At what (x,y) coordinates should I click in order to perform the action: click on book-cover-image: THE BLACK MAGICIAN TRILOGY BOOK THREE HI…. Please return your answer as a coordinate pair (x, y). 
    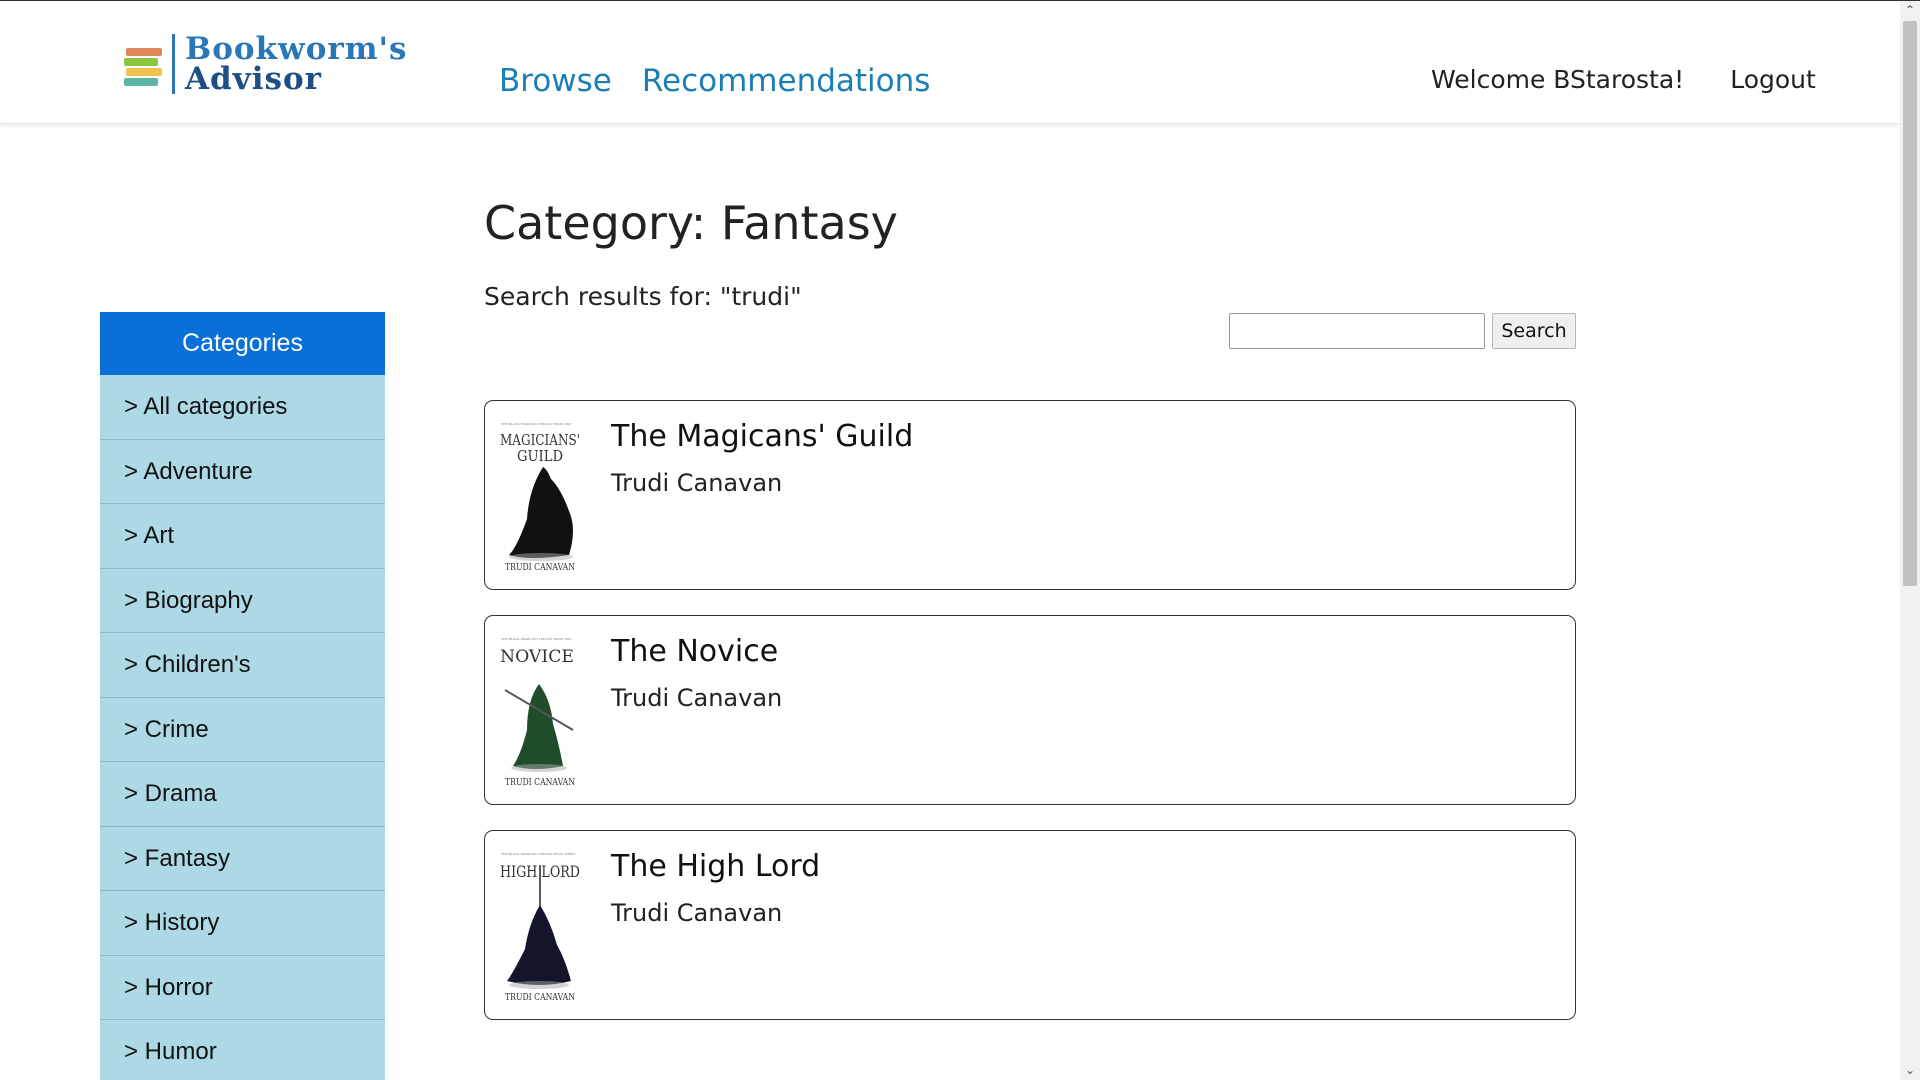
    Looking at the image, I should click on (540, 926).